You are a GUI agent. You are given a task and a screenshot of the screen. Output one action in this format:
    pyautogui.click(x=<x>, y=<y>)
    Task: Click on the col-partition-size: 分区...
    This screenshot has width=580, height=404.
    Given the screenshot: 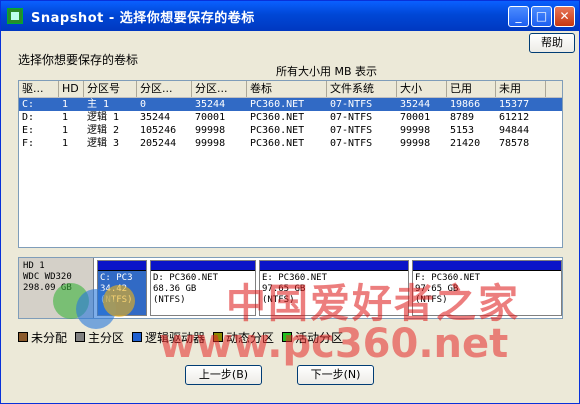 What is the action you would take?
    pyautogui.click(x=219, y=89)
    